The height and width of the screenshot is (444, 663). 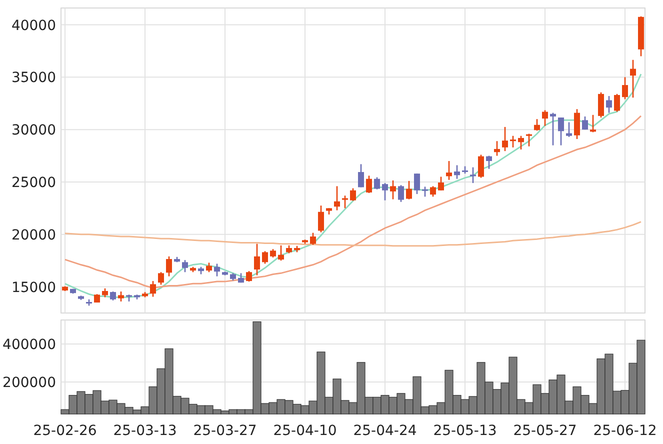 I want to click on axis-label: 400000, so click(x=29, y=344).